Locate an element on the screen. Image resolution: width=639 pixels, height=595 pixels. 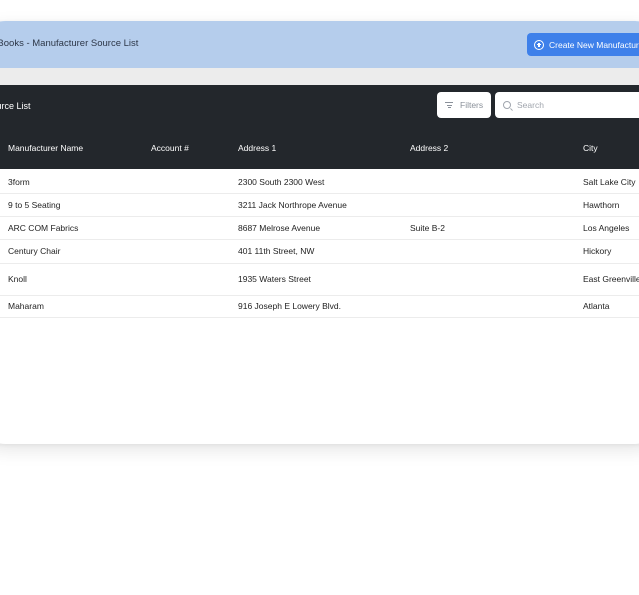
column-header-account: Account # is located at coordinates (170, 148).